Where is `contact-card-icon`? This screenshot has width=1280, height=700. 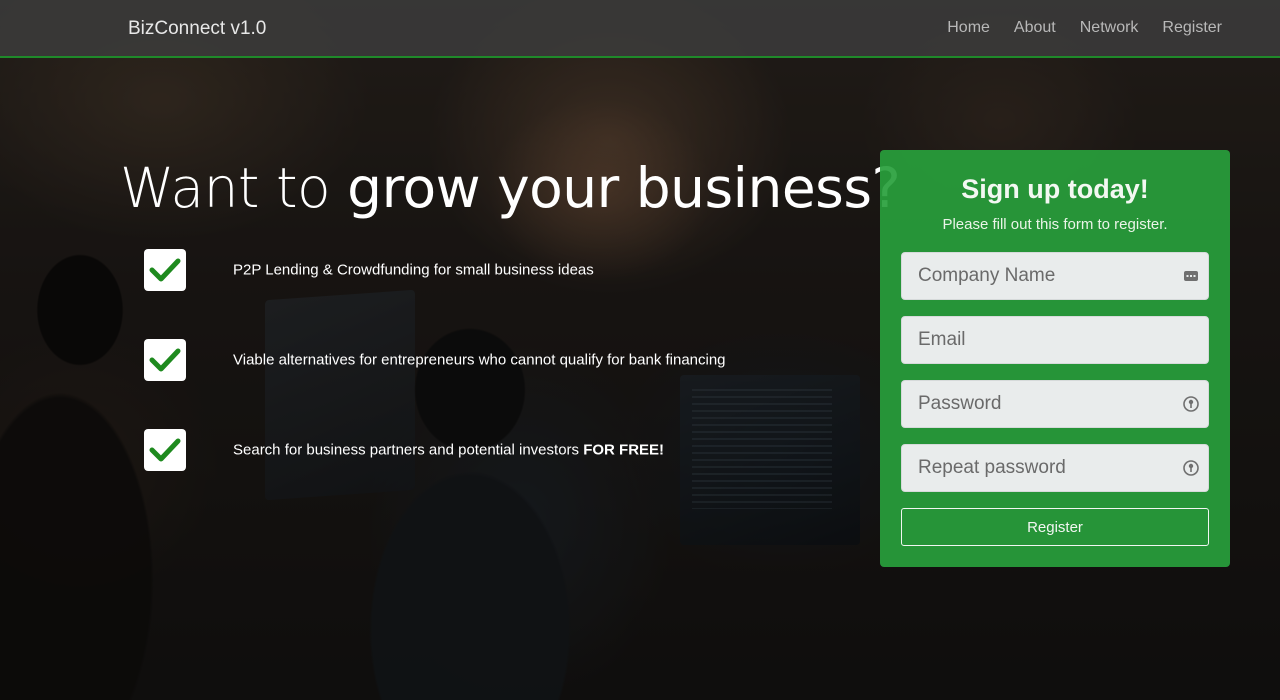 contact-card-icon is located at coordinates (1191, 276).